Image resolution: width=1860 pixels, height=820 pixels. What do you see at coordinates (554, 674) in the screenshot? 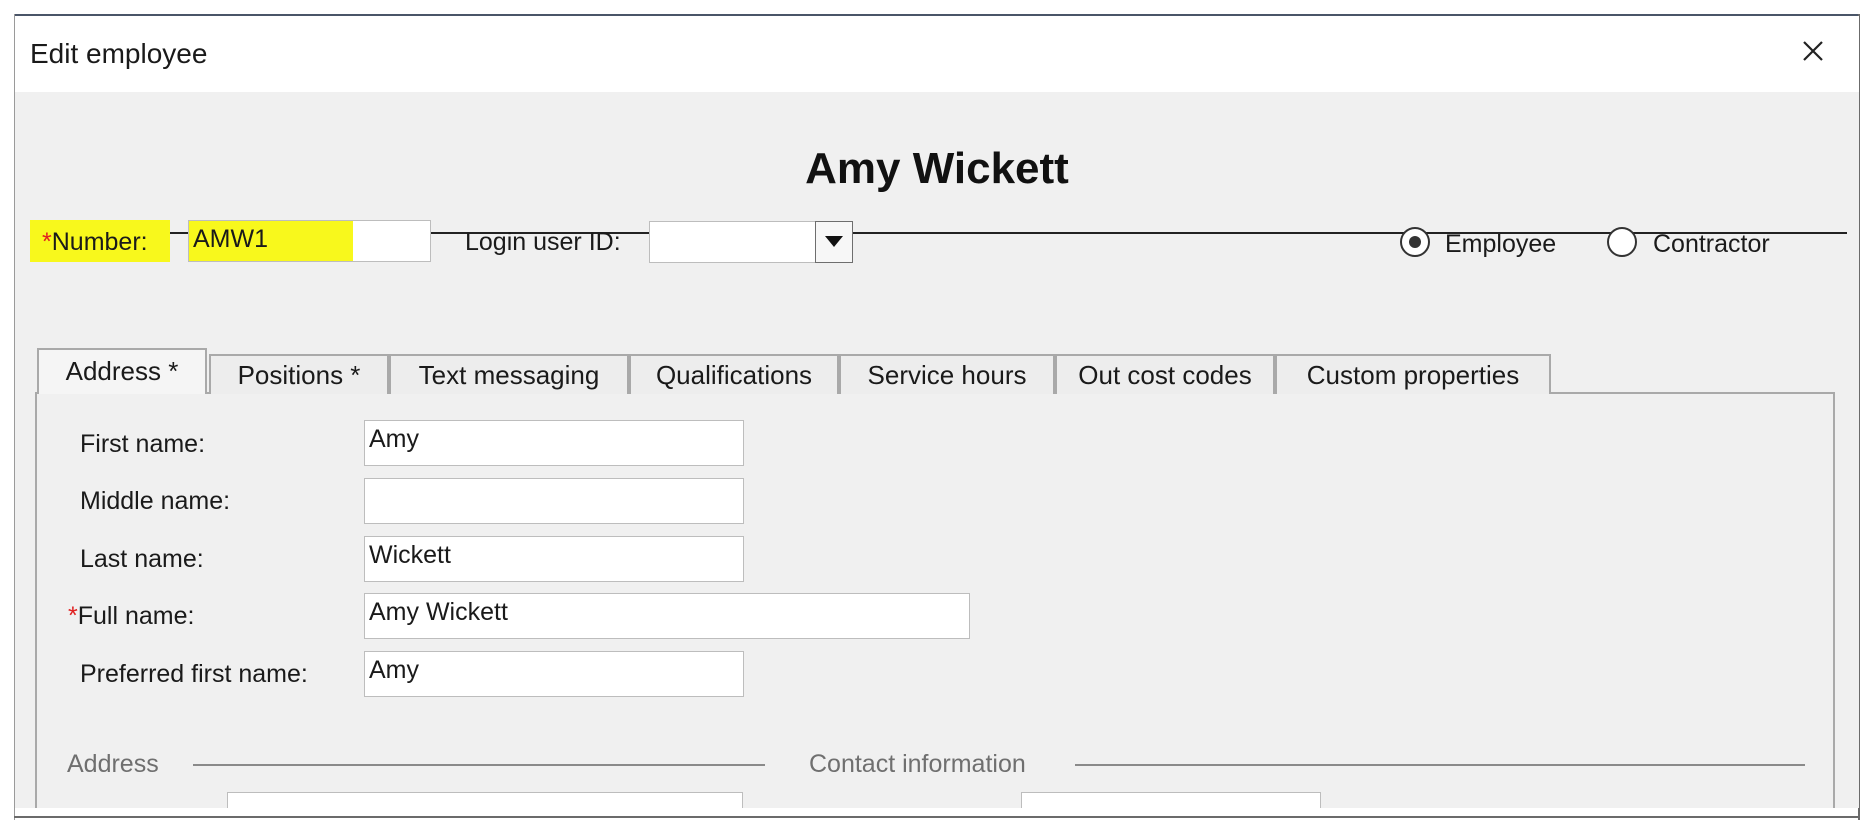
I see `preferred-first-name-field: Amy` at bounding box center [554, 674].